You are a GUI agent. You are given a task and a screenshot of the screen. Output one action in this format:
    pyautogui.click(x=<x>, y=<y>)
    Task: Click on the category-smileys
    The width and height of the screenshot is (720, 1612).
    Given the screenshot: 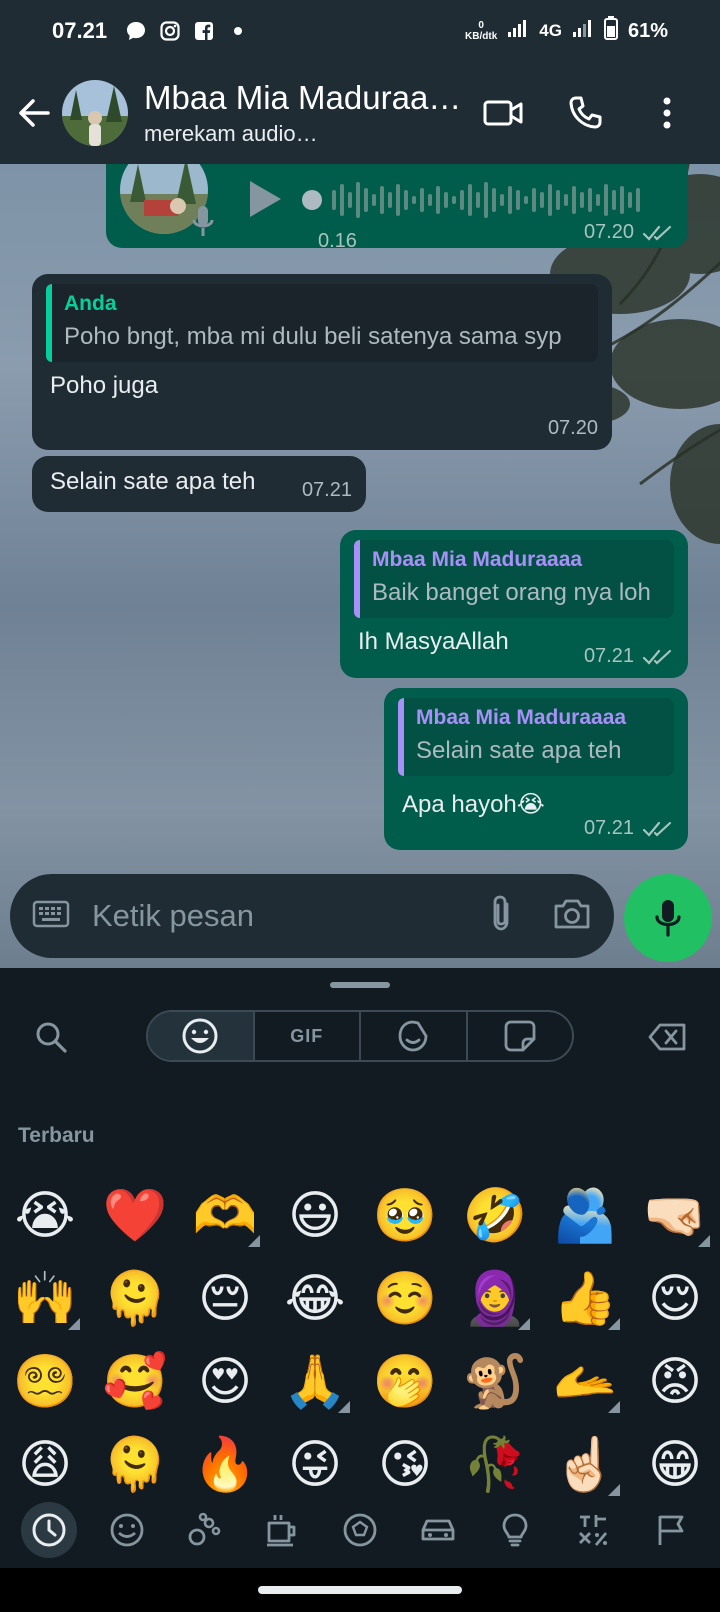 What is the action you would take?
    pyautogui.click(x=127, y=1530)
    